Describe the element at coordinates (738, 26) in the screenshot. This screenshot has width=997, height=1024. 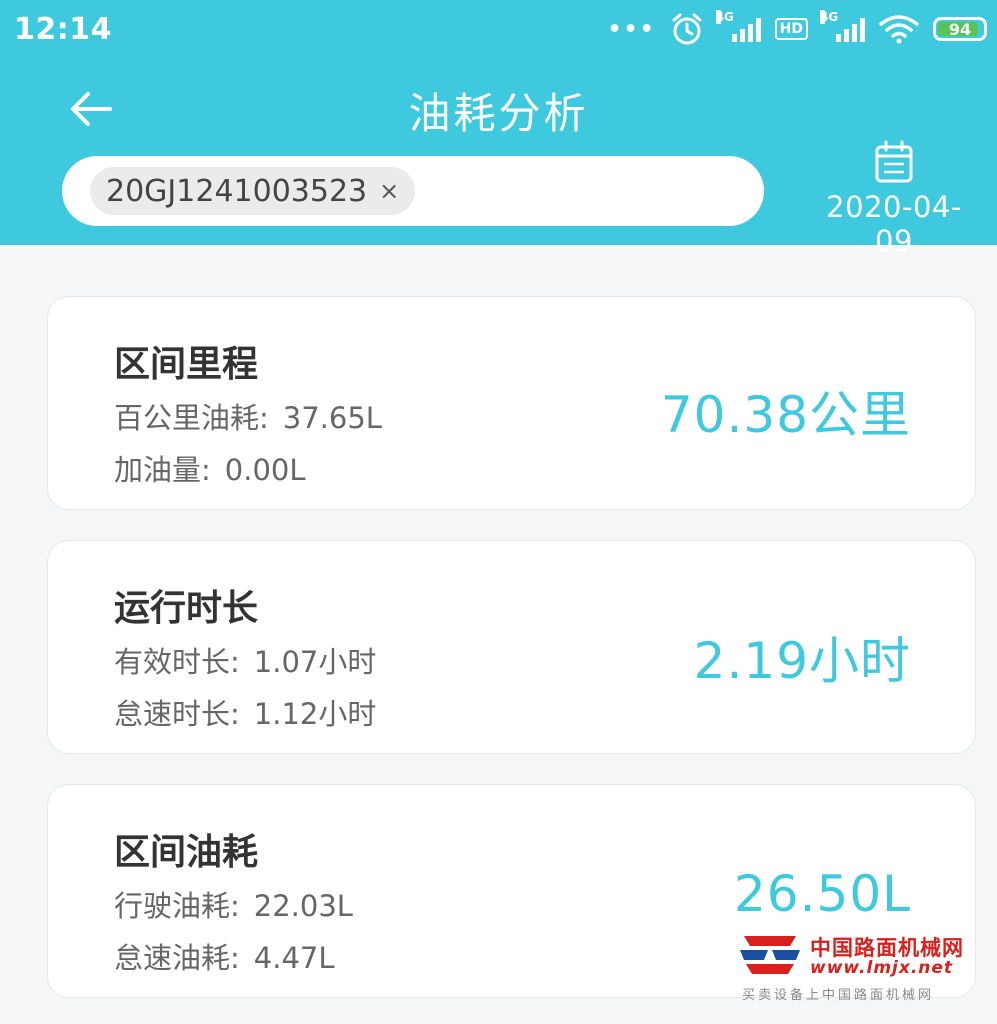
I see `signal-icon: 4G` at that location.